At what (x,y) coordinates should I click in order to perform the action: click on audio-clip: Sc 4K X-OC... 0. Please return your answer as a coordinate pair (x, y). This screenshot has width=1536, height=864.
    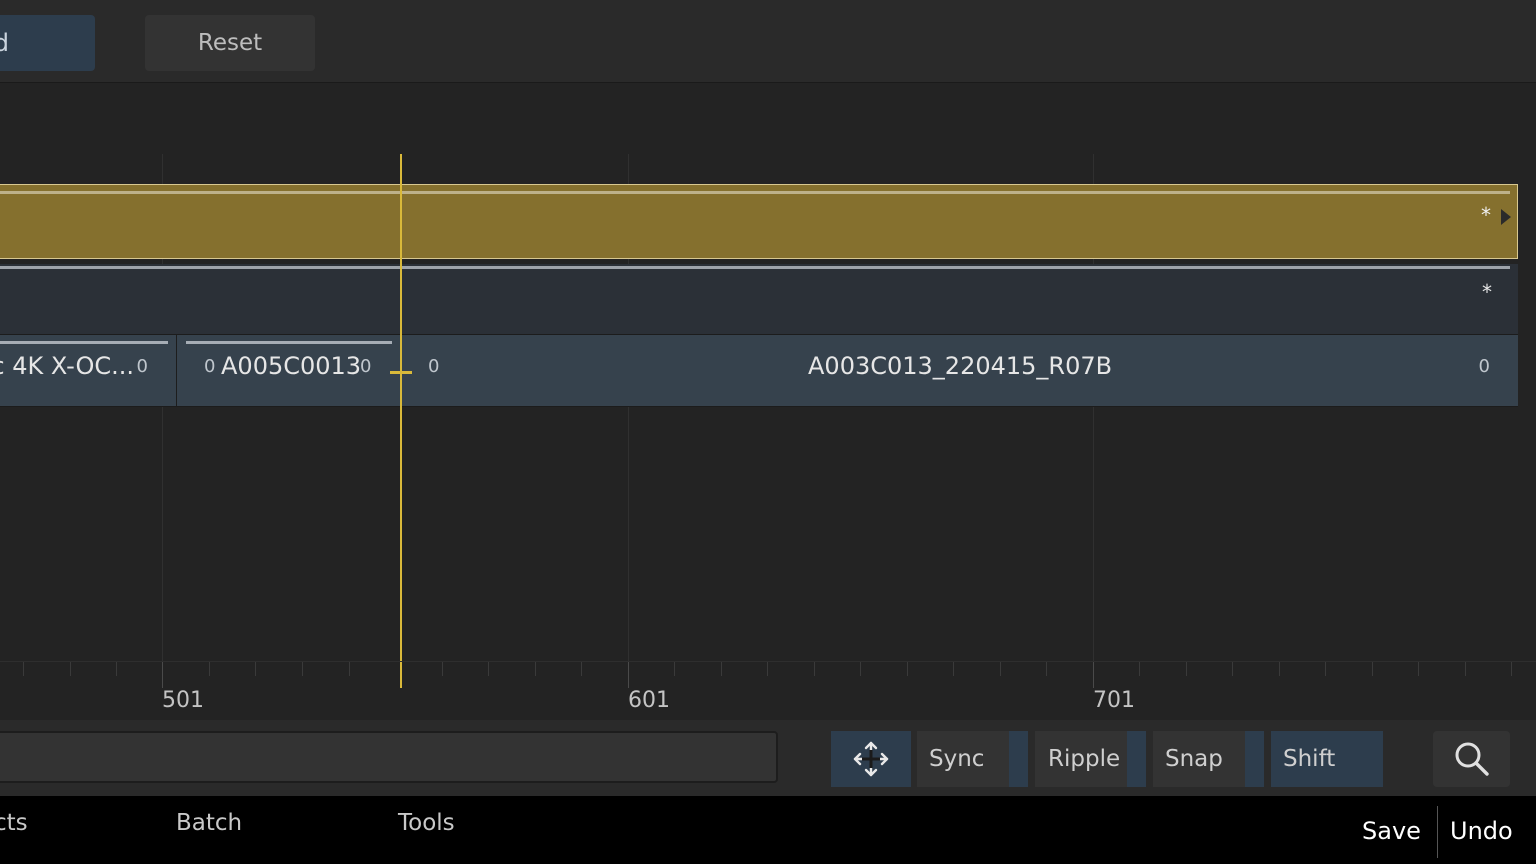
    Looking at the image, I should click on (88, 370).